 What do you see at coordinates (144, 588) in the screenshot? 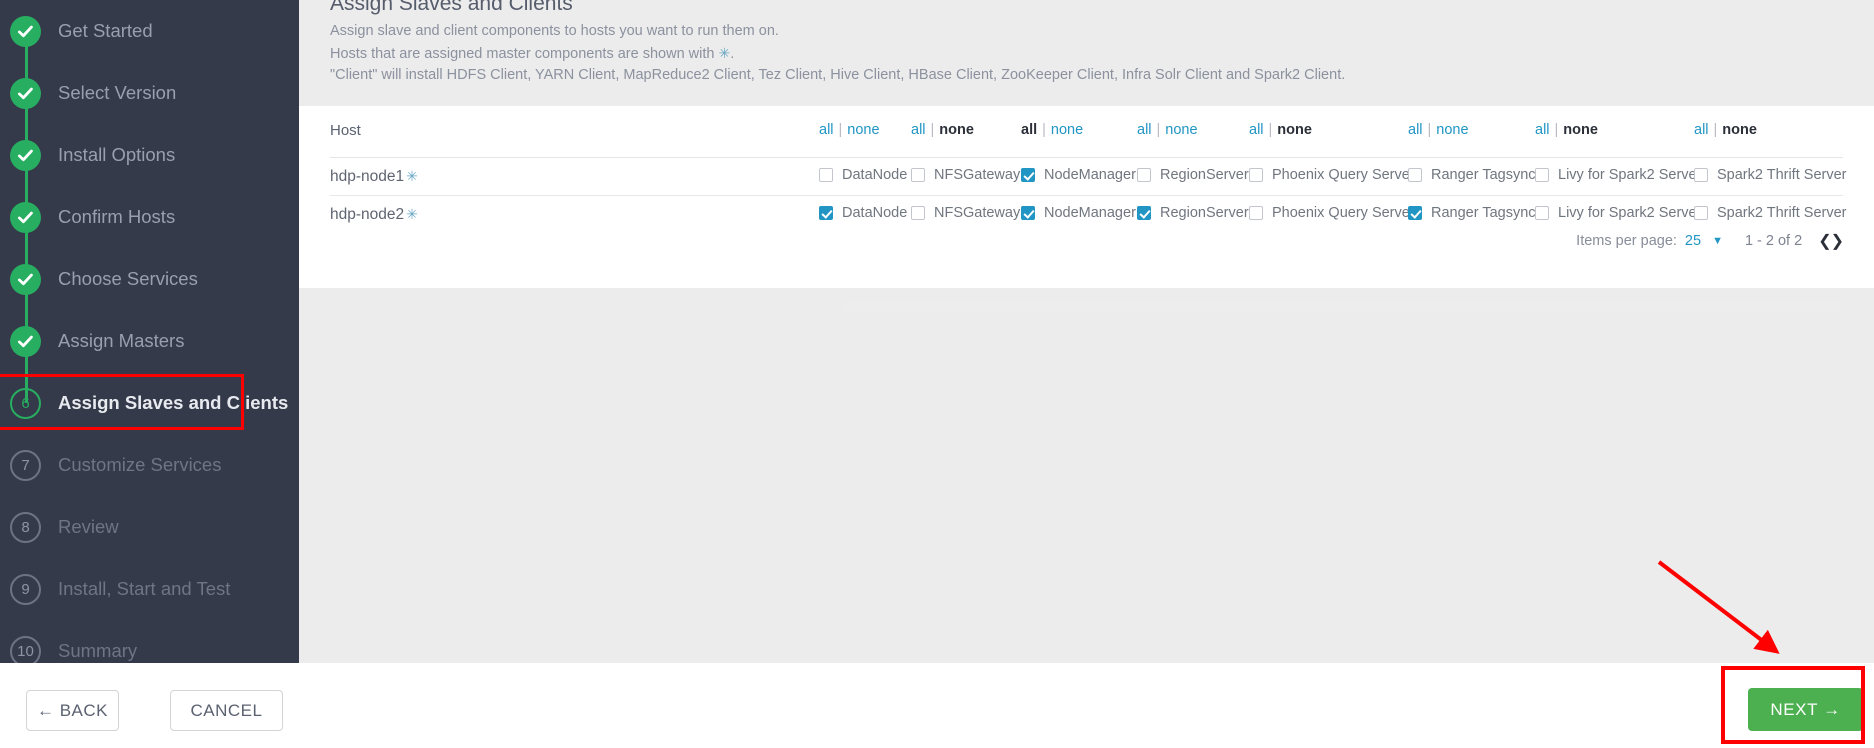
I see `sidebar-step-label: Install, Start and Test` at bounding box center [144, 588].